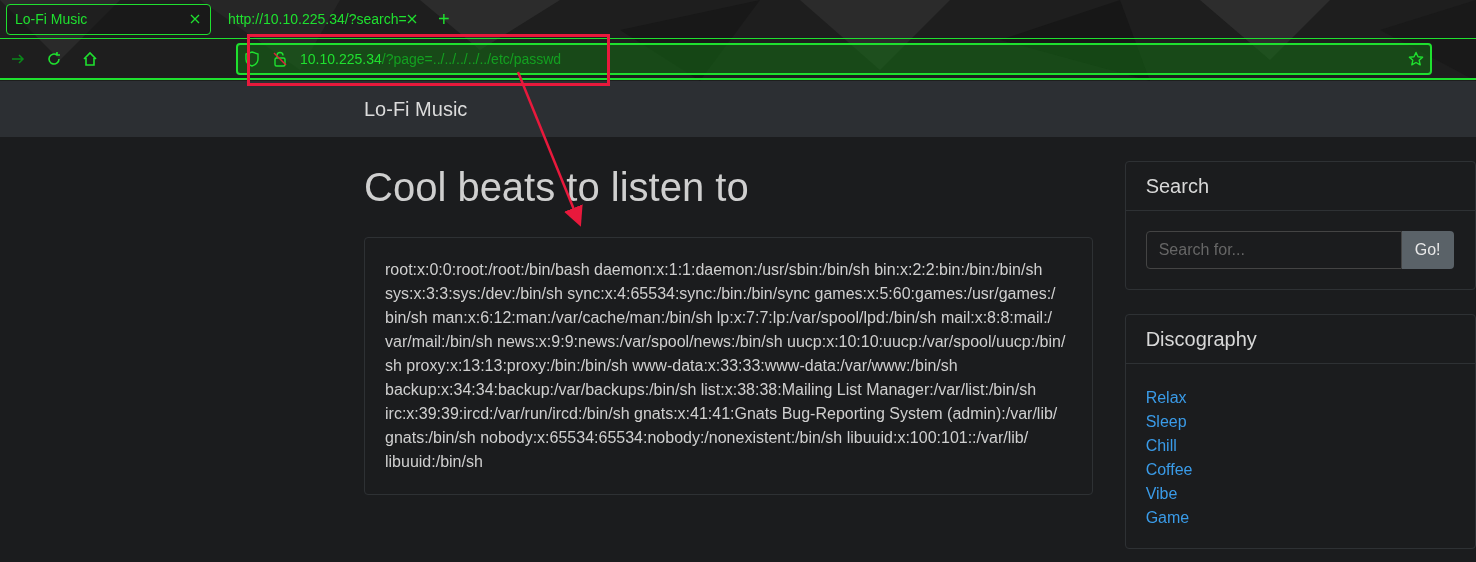 This screenshot has height=562, width=1476. What do you see at coordinates (54, 58) in the screenshot?
I see `reload-icon` at bounding box center [54, 58].